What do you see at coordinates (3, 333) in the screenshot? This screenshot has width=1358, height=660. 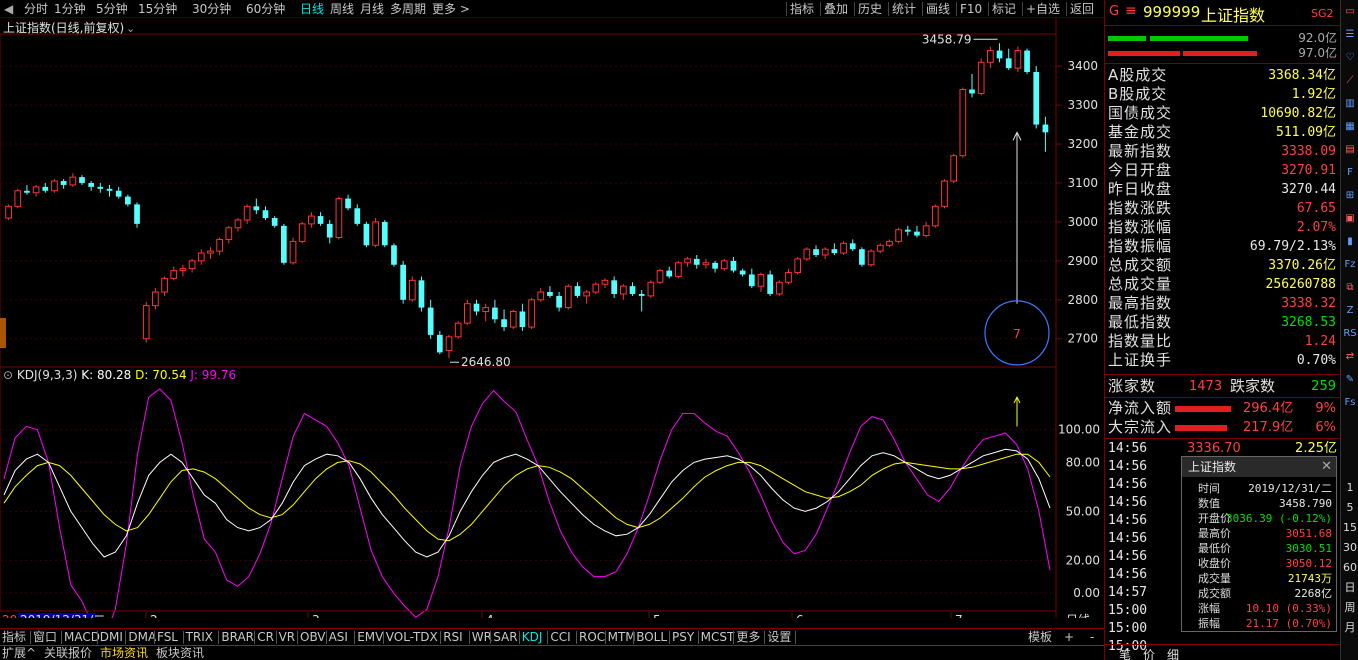 I see `left-scroll-handle` at bounding box center [3, 333].